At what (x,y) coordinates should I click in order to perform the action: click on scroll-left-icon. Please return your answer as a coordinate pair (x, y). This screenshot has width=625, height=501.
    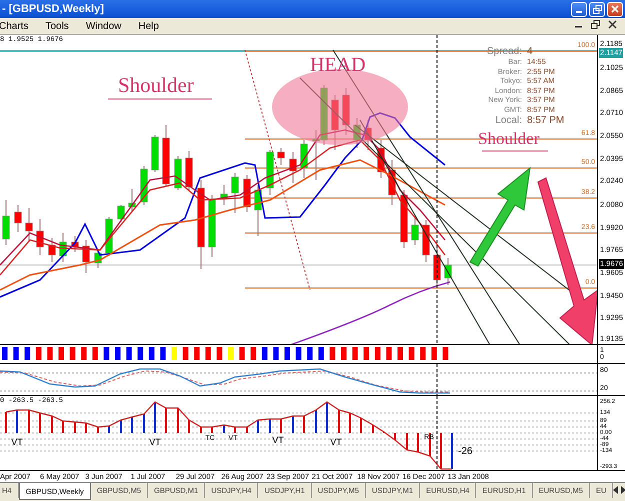
    Looking at the image, I should click on (616, 490).